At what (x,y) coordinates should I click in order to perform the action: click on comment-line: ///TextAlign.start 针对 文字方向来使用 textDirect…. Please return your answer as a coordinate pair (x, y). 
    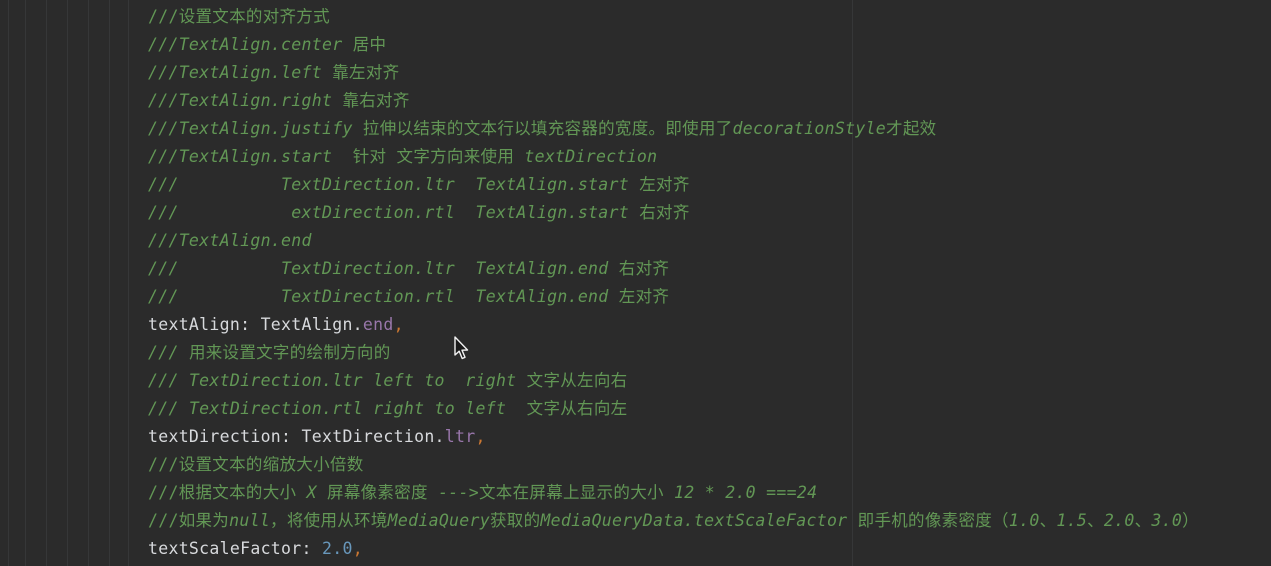
    Looking at the image, I should click on (709, 157).